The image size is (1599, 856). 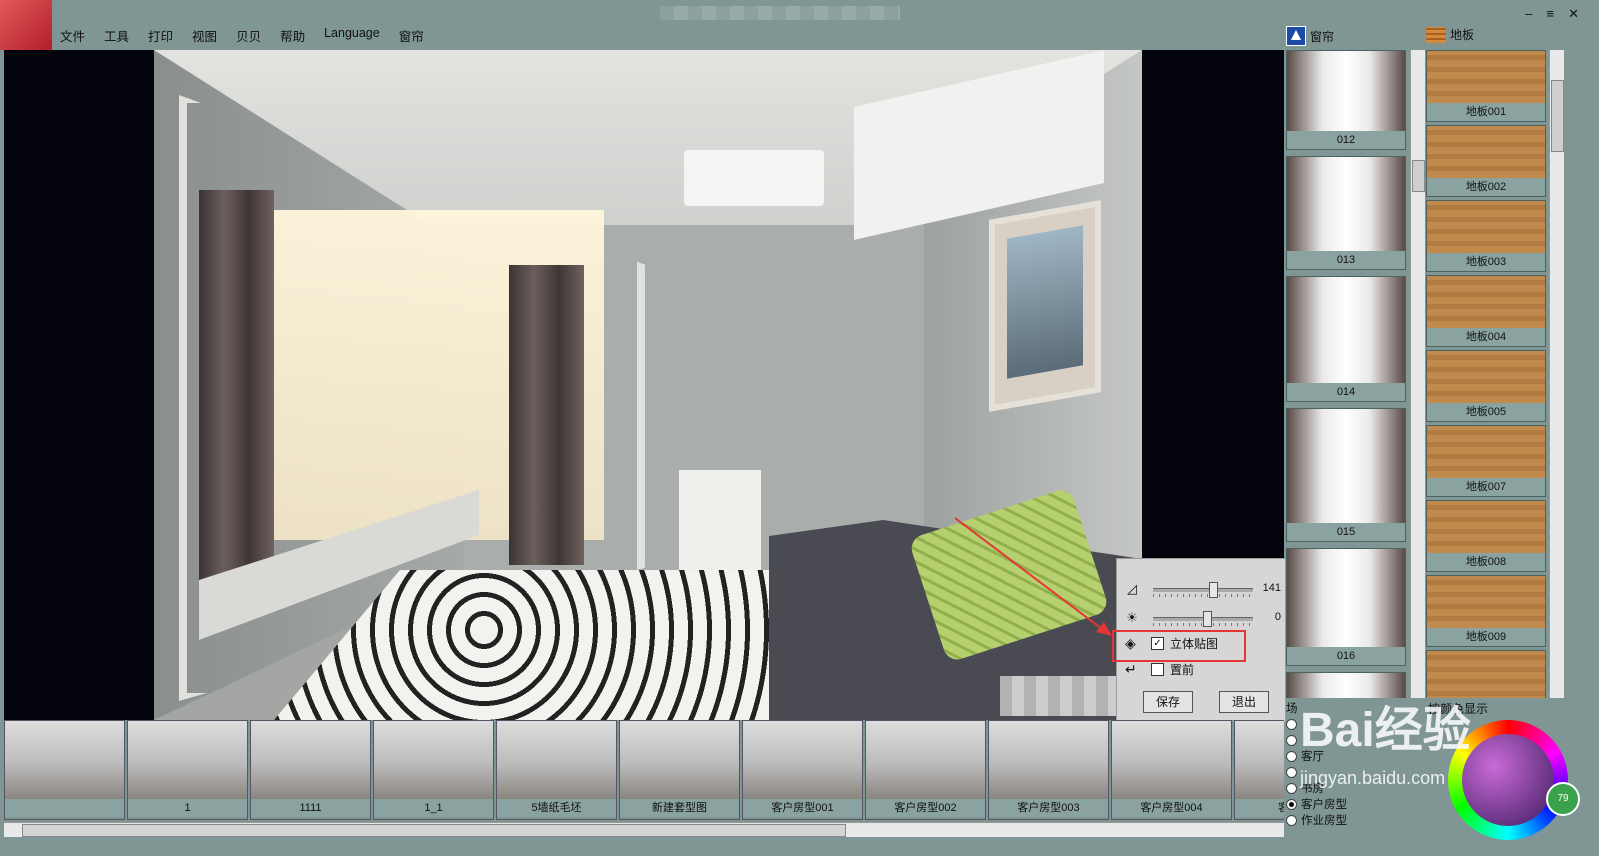 I want to click on menu-curtain: 窗帘, so click(x=411, y=35).